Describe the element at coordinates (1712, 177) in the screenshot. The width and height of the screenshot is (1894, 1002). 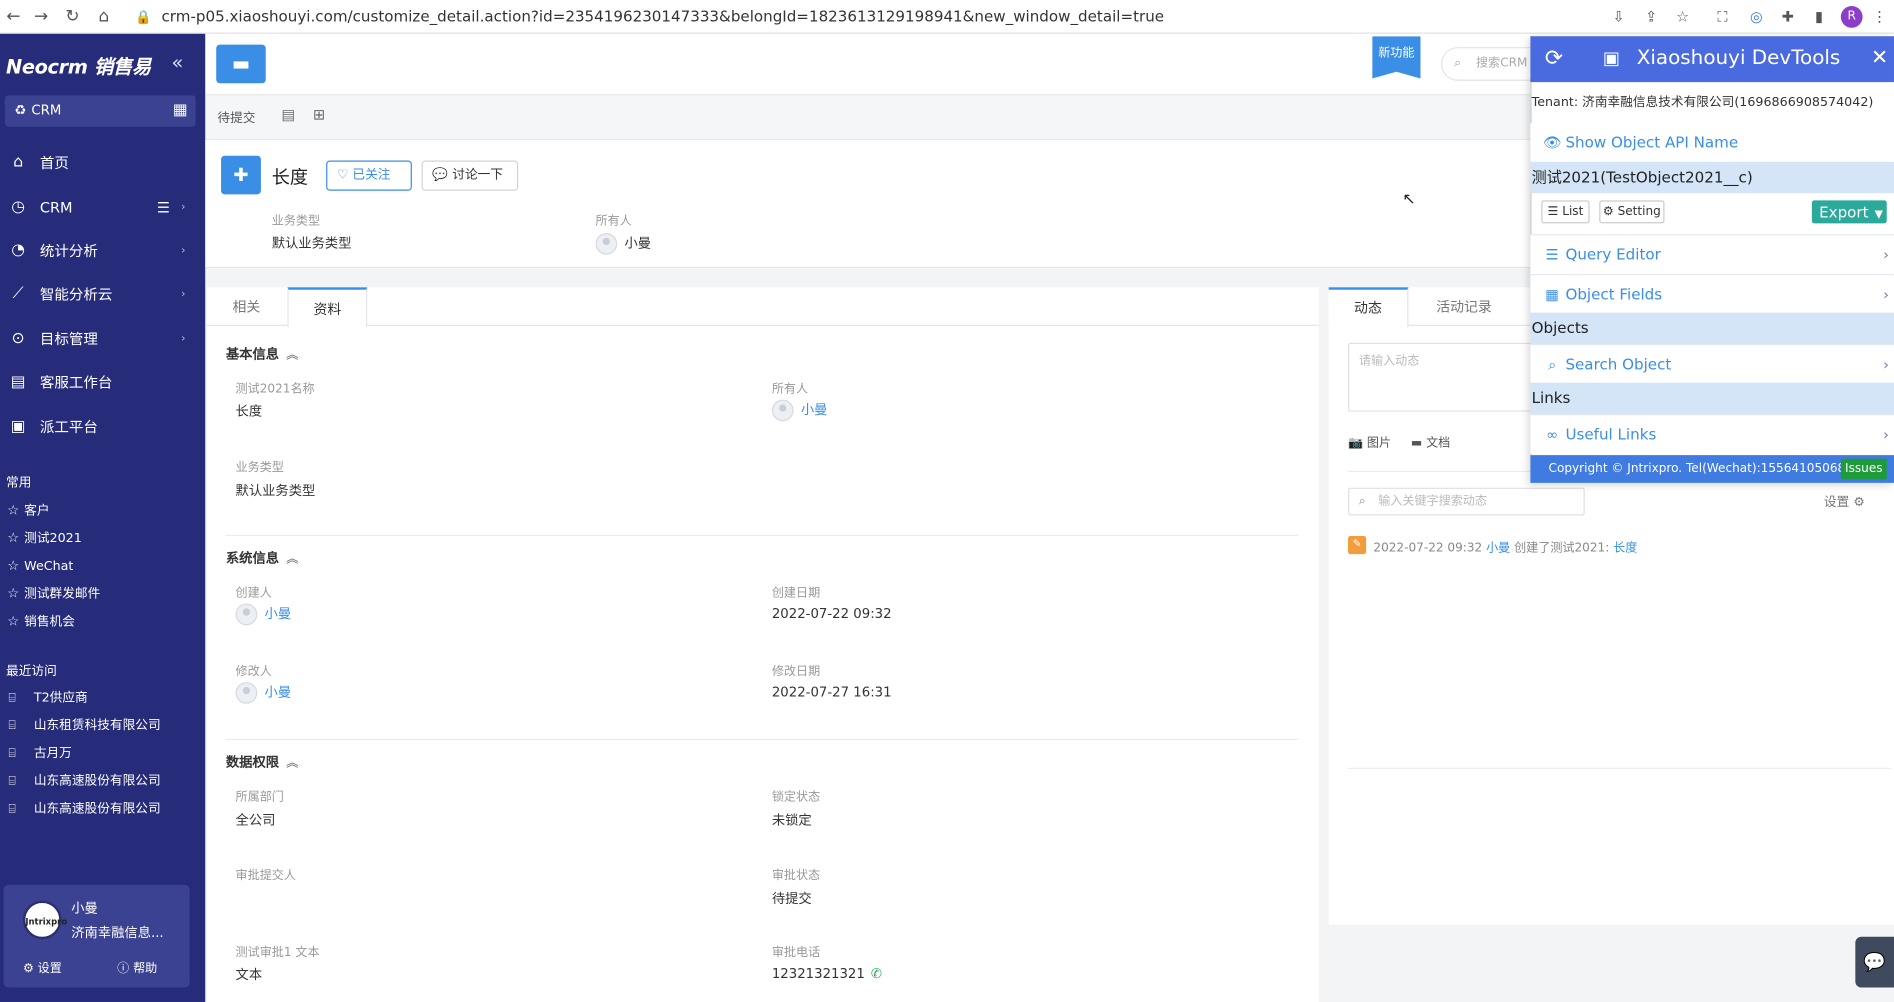
I see `current-object: 测试2021(TestObject2021__c)` at that location.